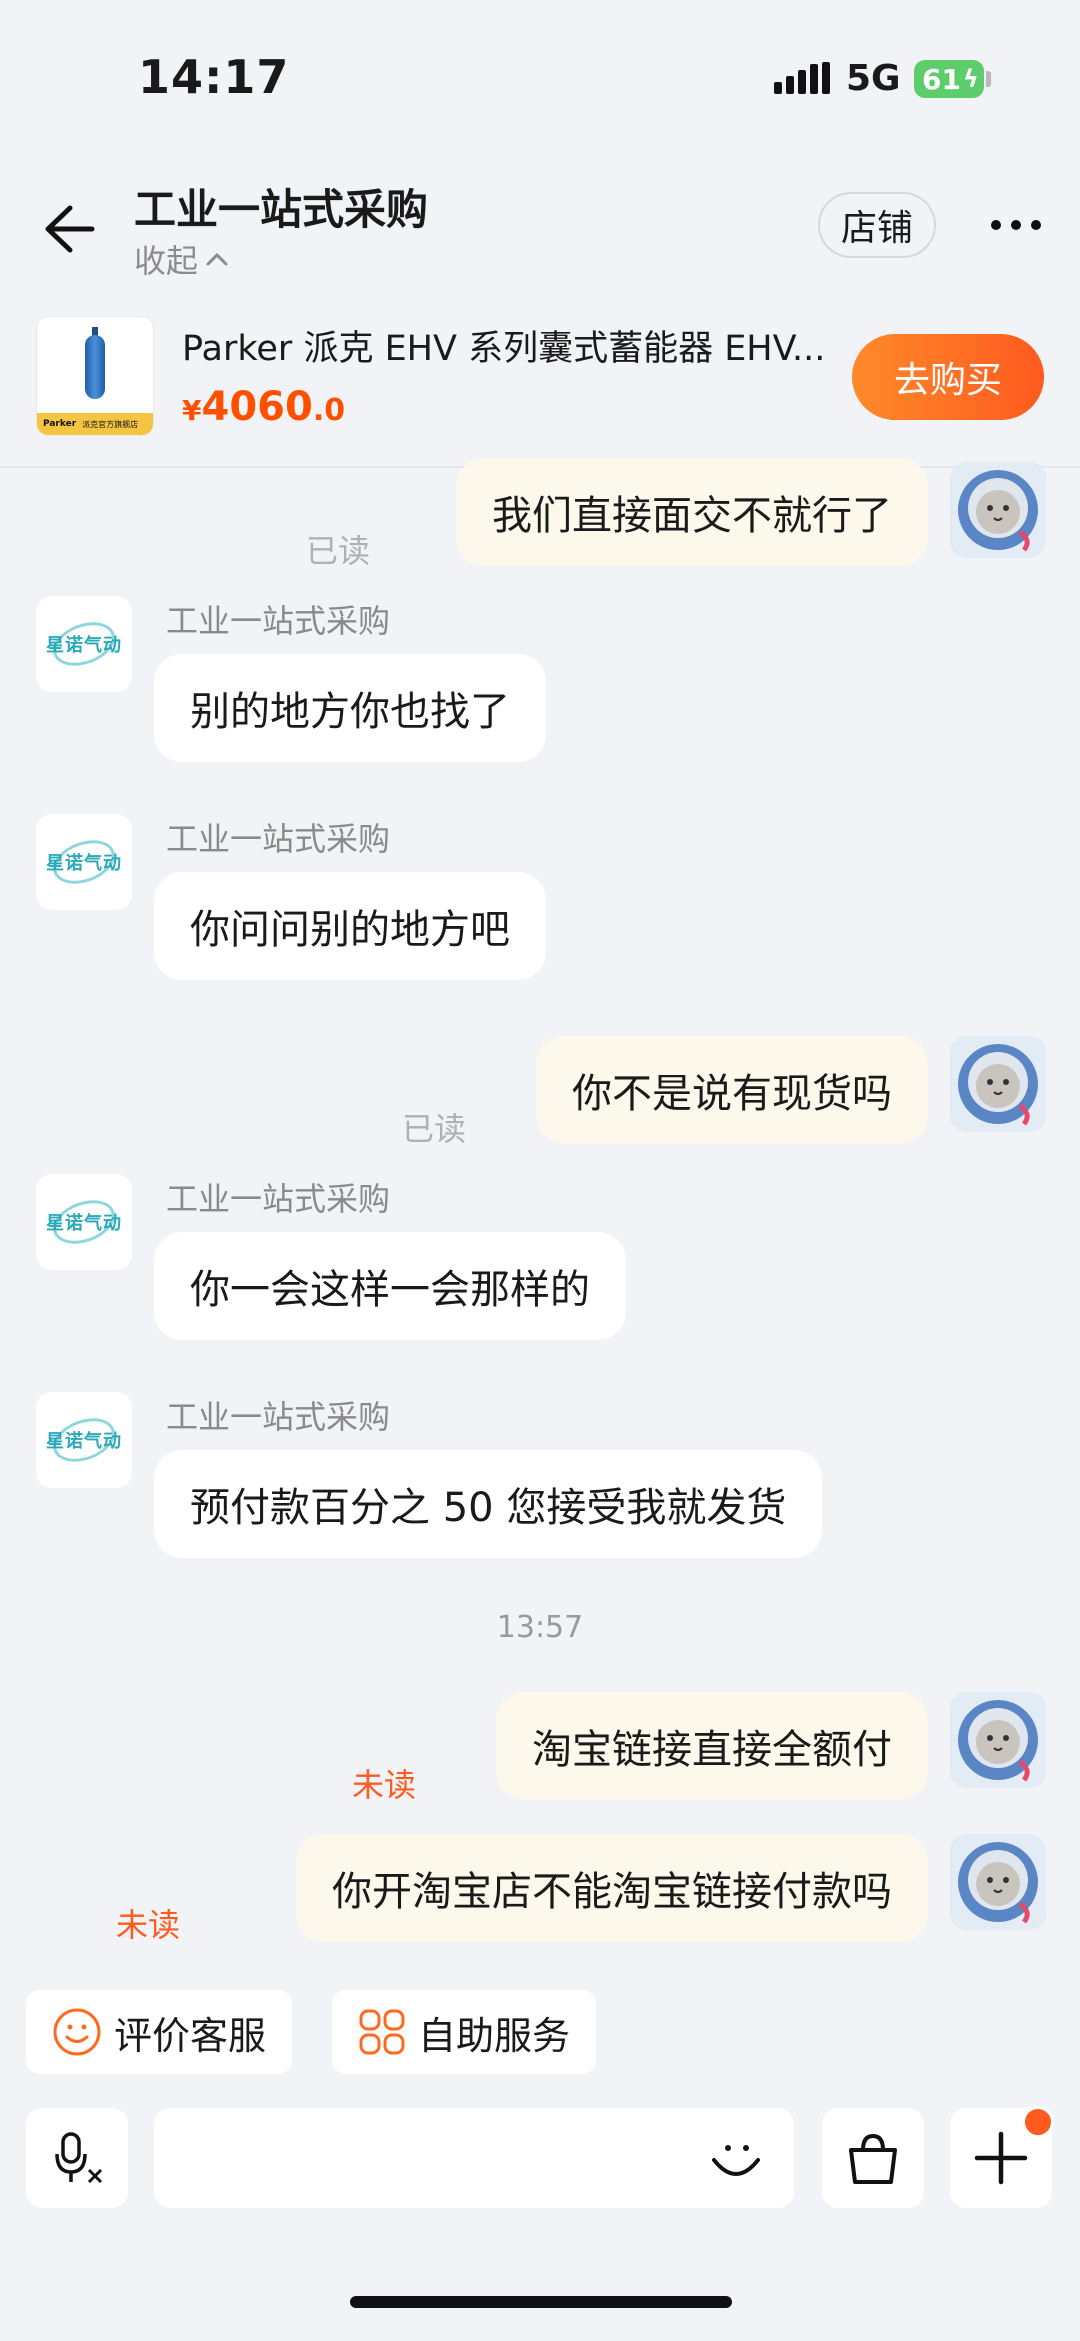  I want to click on thumb-brand-banner: Parker 派克官方旗舰店, so click(95, 424).